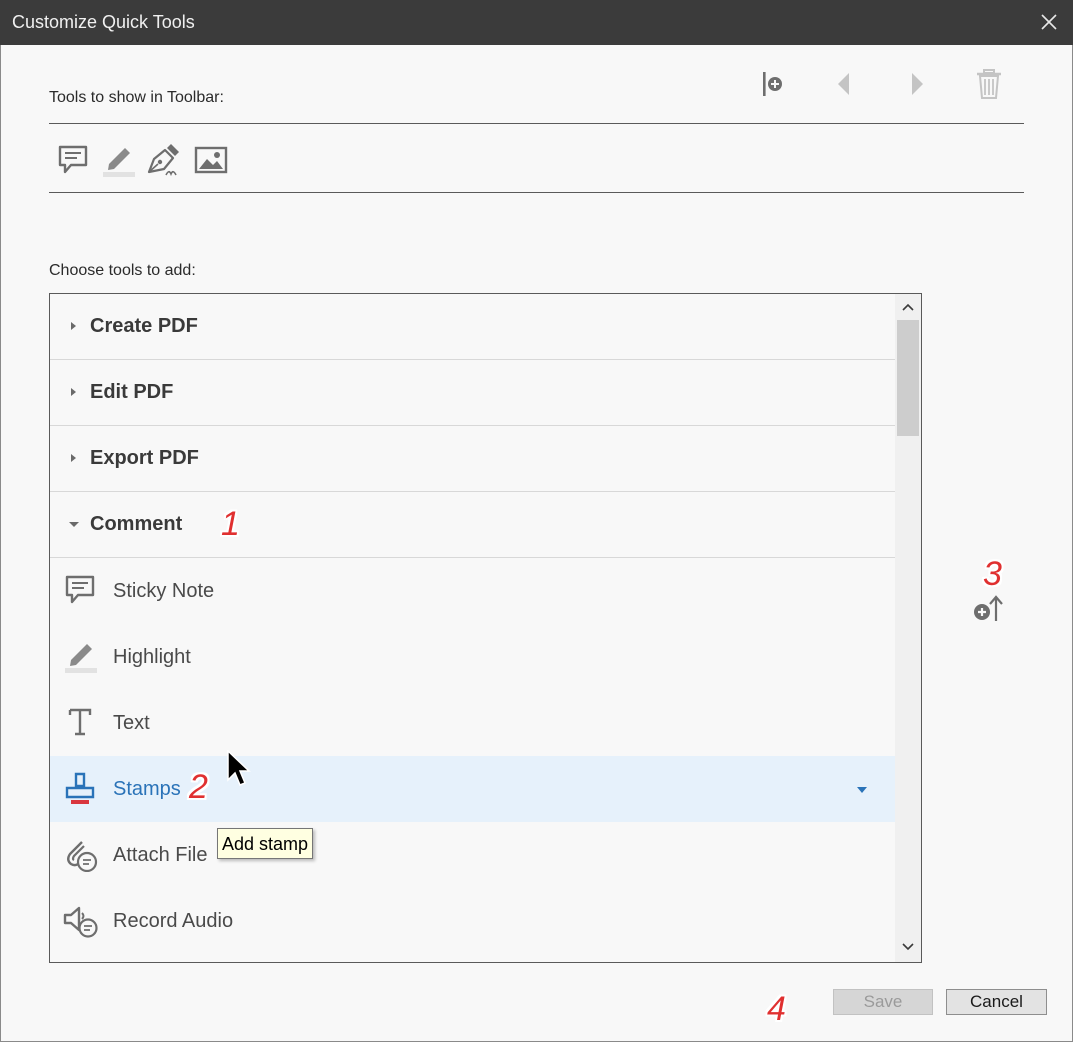  Describe the element at coordinates (472, 789) in the screenshot. I see `tool-stamps: Stamps` at that location.